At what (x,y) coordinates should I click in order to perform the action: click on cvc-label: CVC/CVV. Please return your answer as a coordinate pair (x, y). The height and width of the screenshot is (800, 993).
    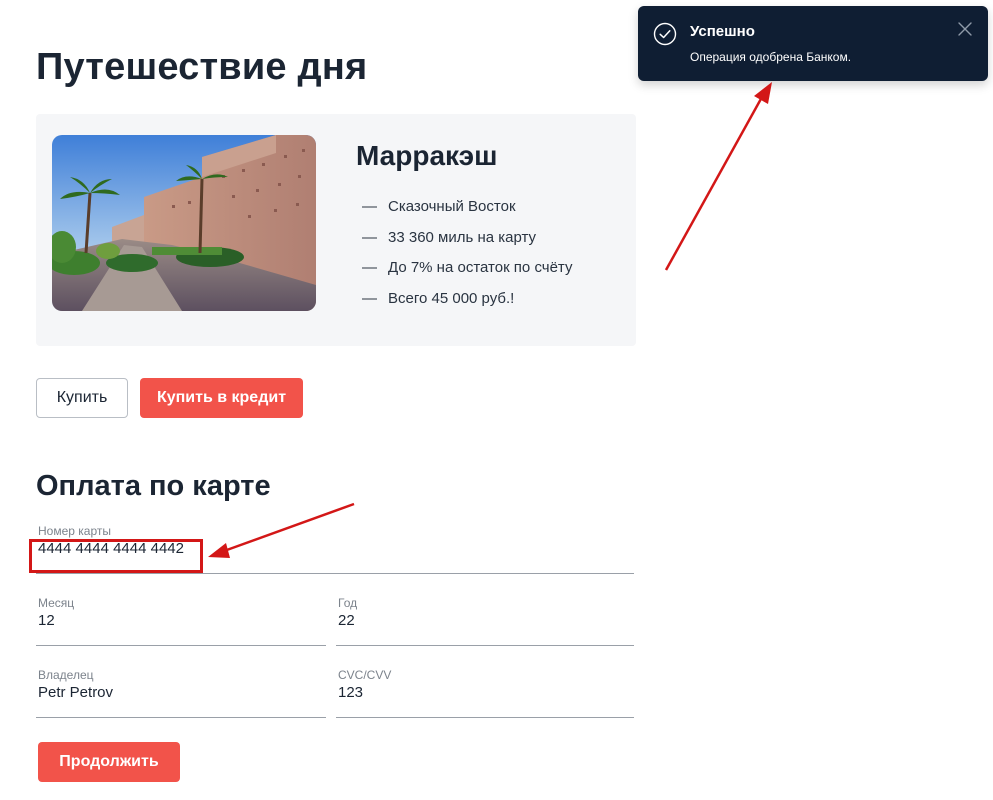
    Looking at the image, I should click on (365, 675).